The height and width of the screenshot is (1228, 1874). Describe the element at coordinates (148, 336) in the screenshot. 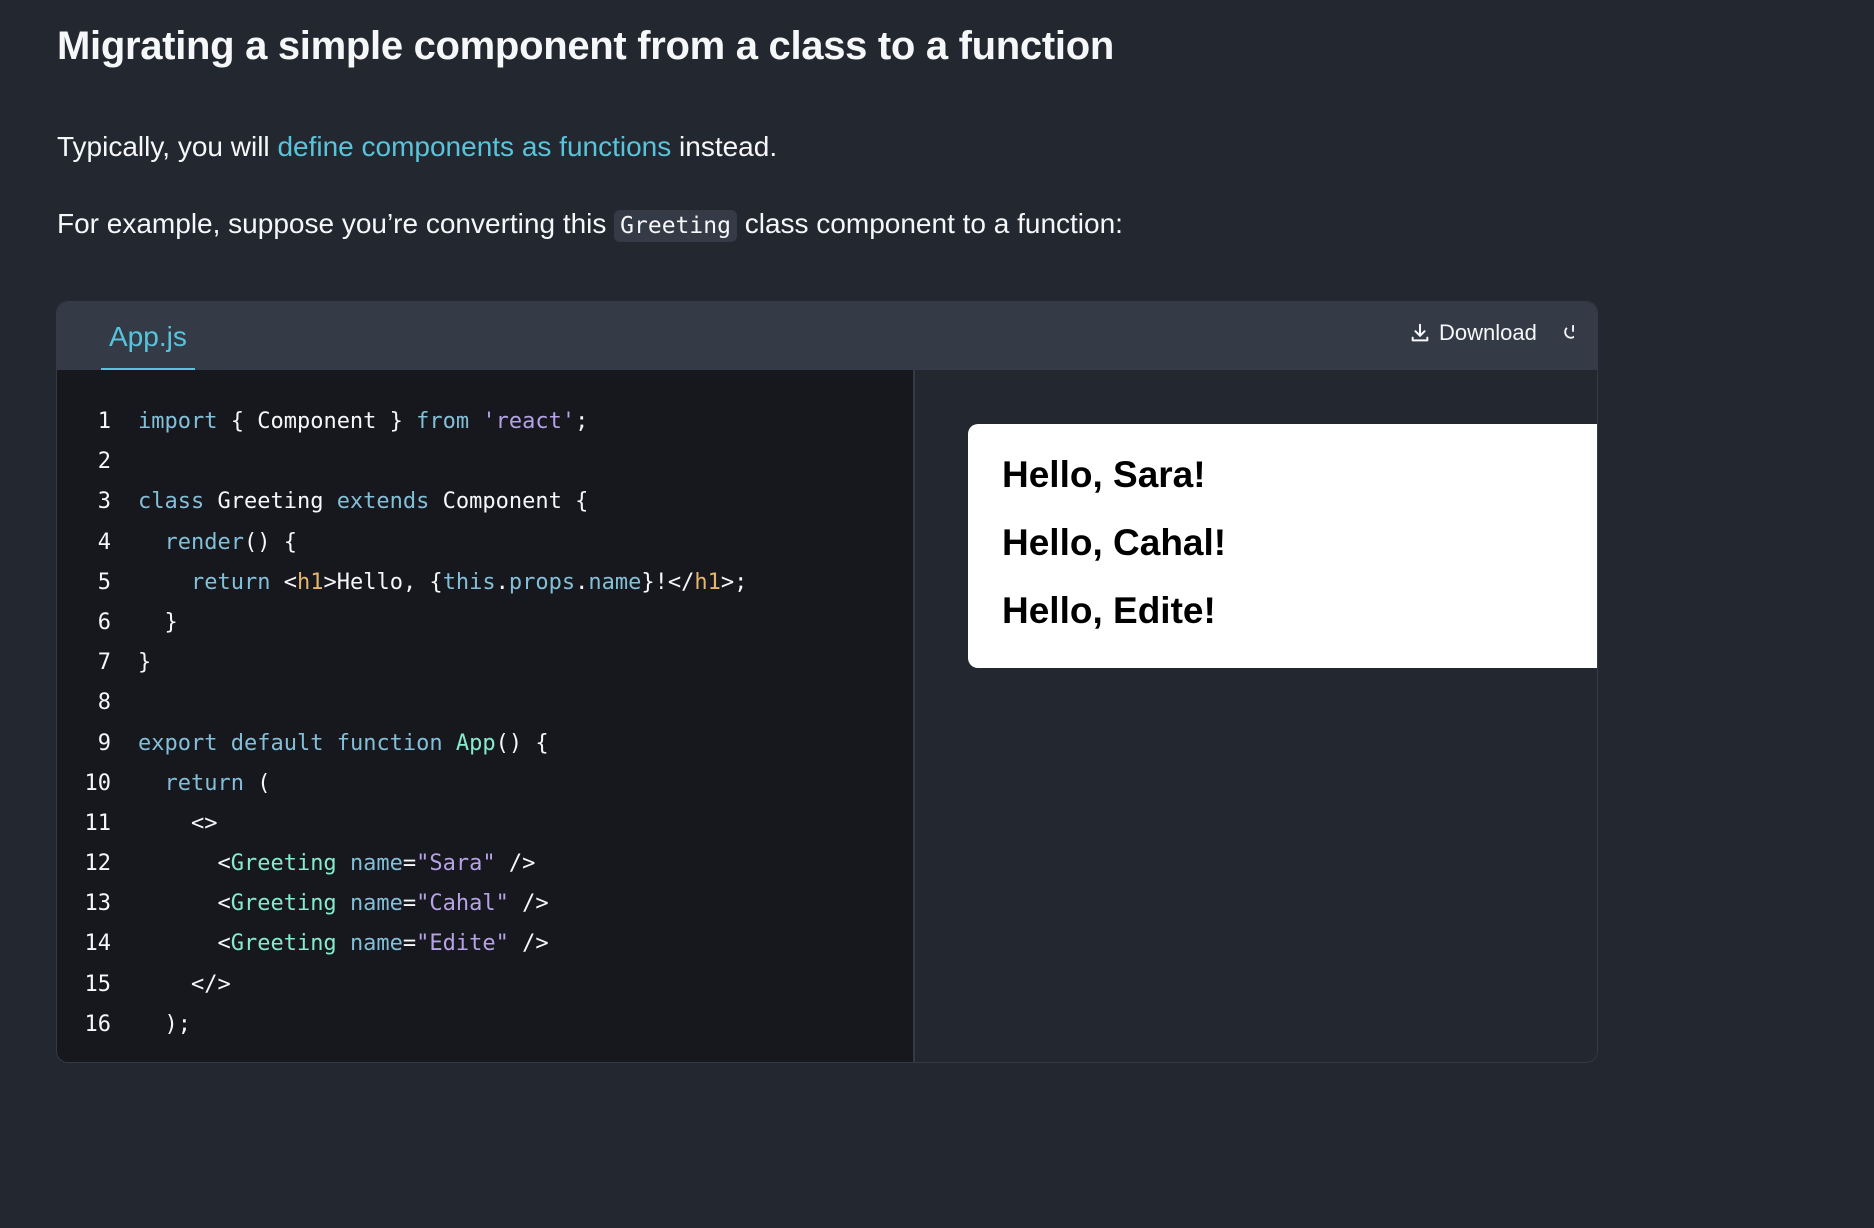

I see `tab-app-js: App.js` at that location.